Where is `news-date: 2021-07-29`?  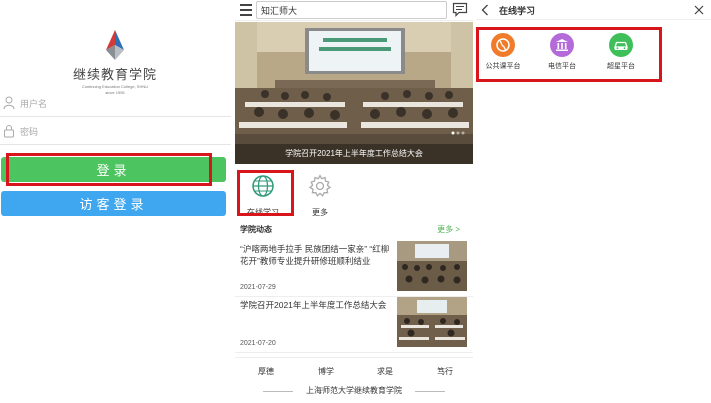 news-date: 2021-07-29 is located at coordinates (258, 287).